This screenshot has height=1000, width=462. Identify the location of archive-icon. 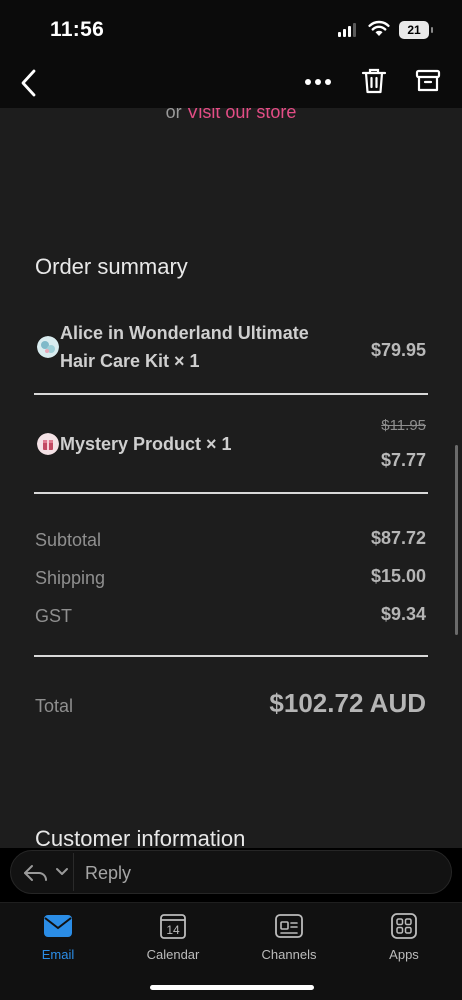
(428, 81).